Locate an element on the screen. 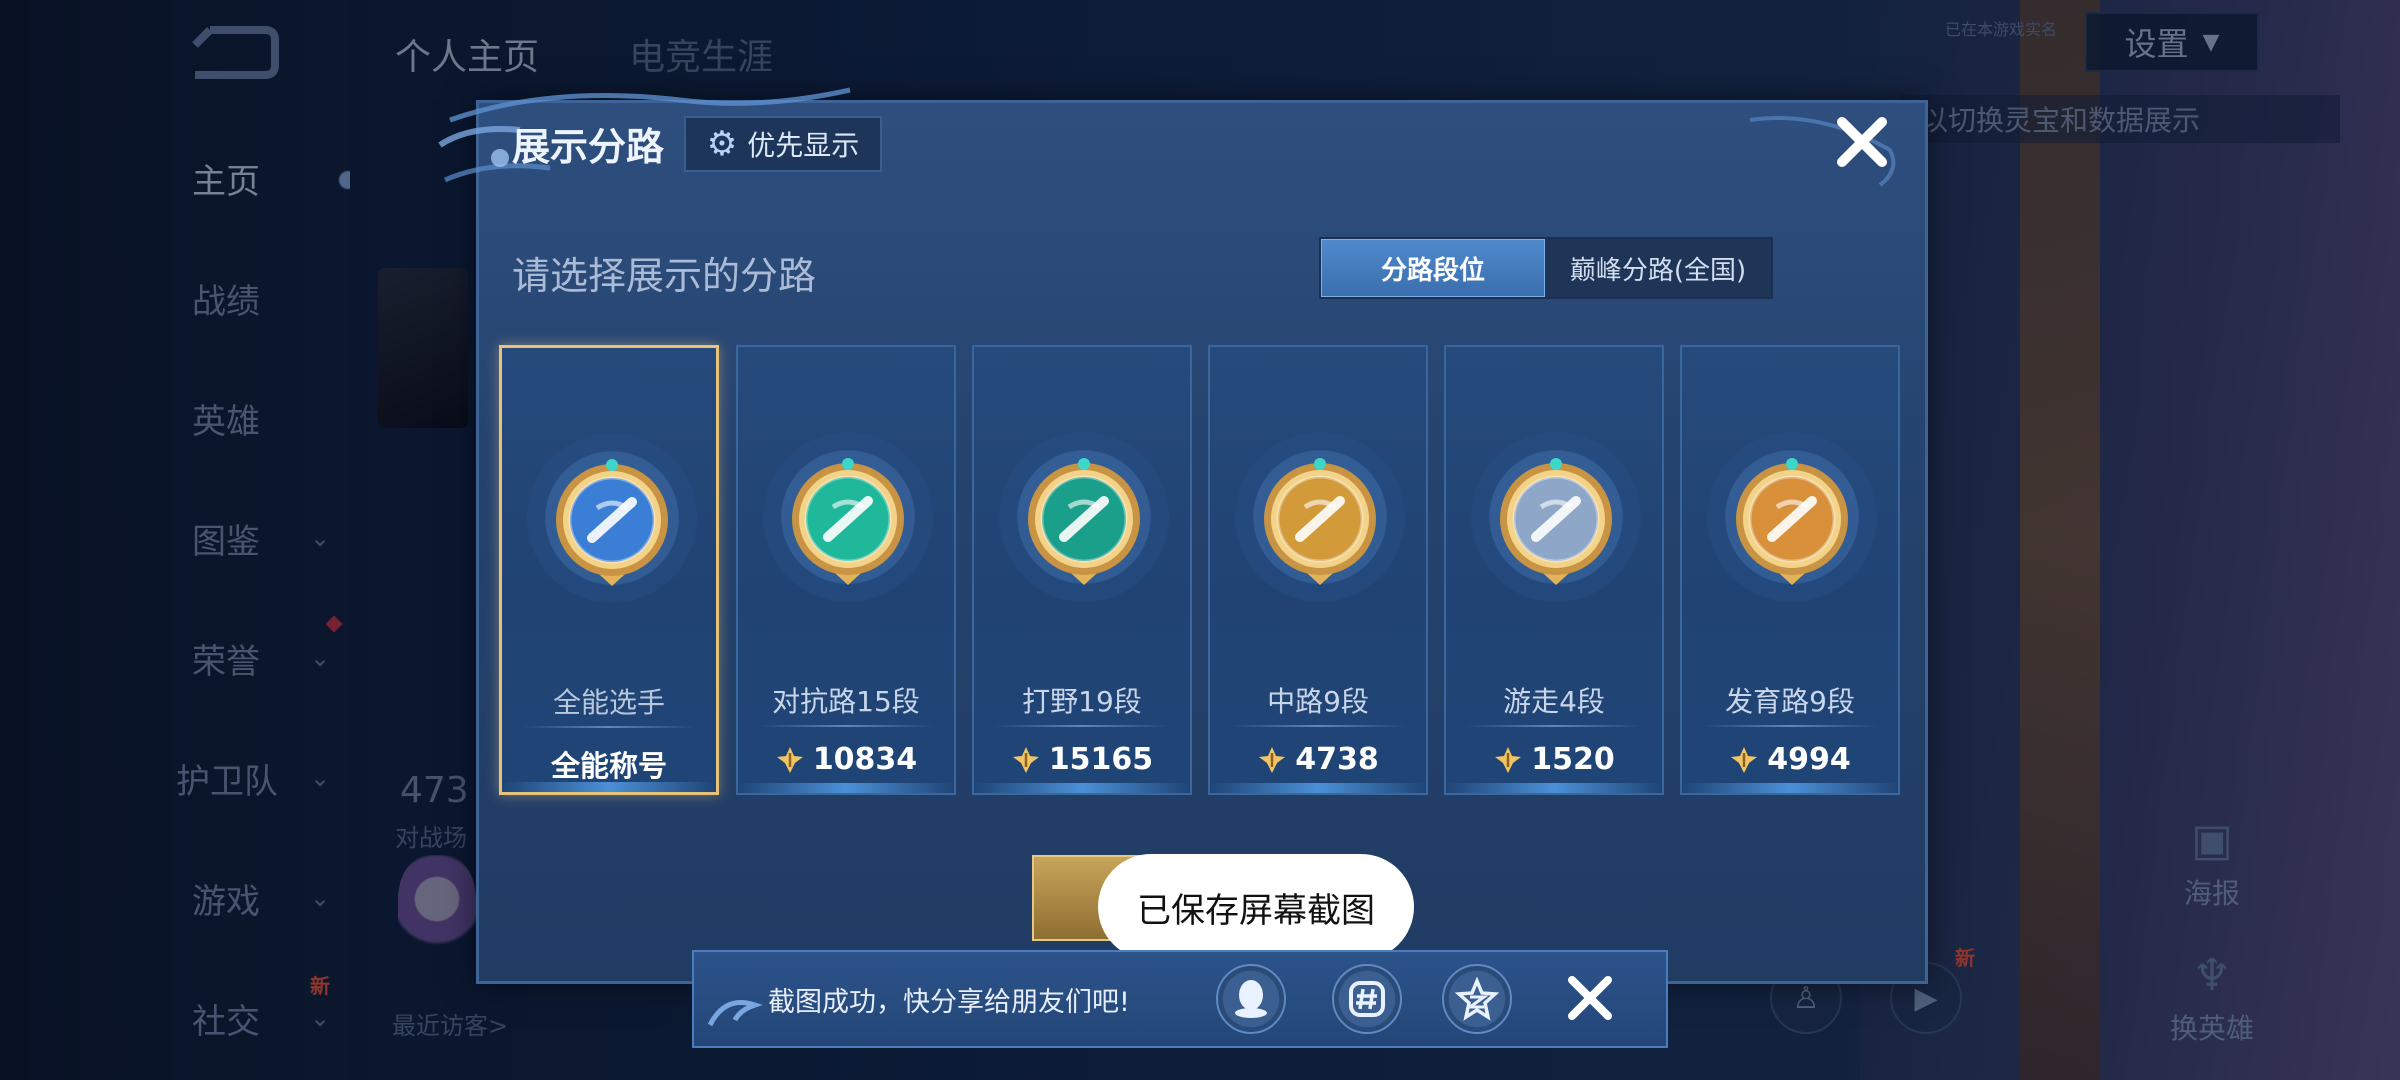 The width and height of the screenshot is (2400, 1080). qq-icon is located at coordinates (1251, 999).